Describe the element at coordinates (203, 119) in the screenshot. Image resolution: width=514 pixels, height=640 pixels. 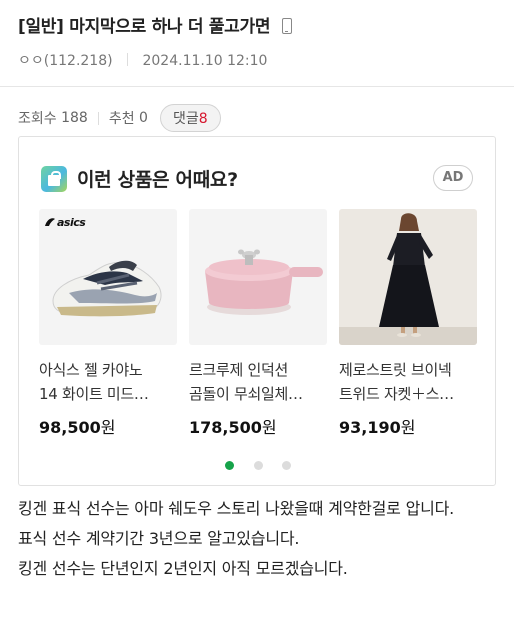
I see `comment-count: 8` at that location.